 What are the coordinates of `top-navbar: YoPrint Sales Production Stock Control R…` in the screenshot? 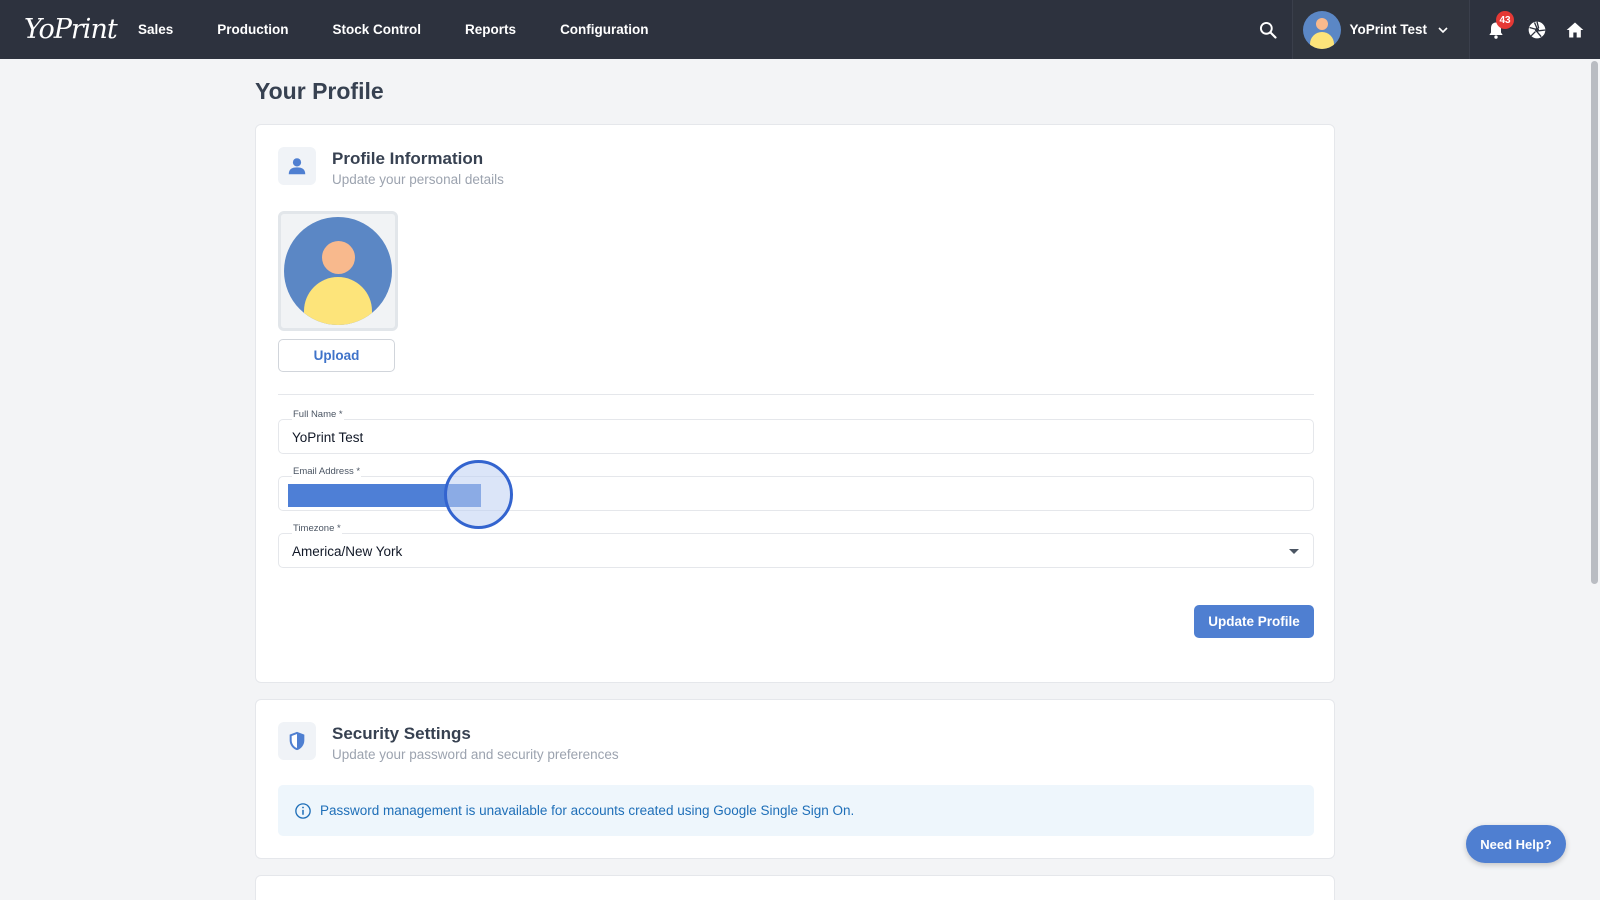 It's located at (800, 29).